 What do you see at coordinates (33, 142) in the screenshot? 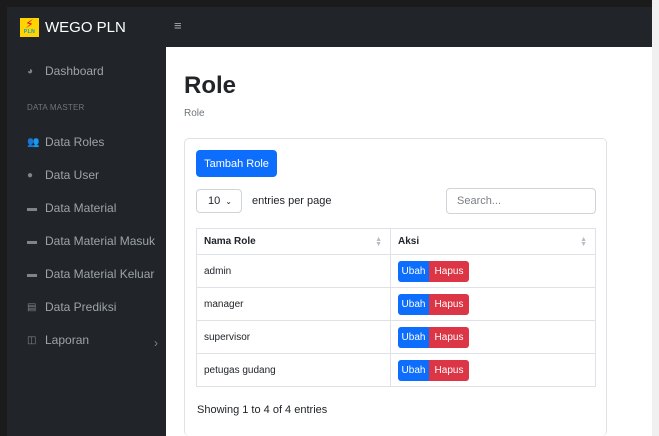
I see `users-icon: 👥` at bounding box center [33, 142].